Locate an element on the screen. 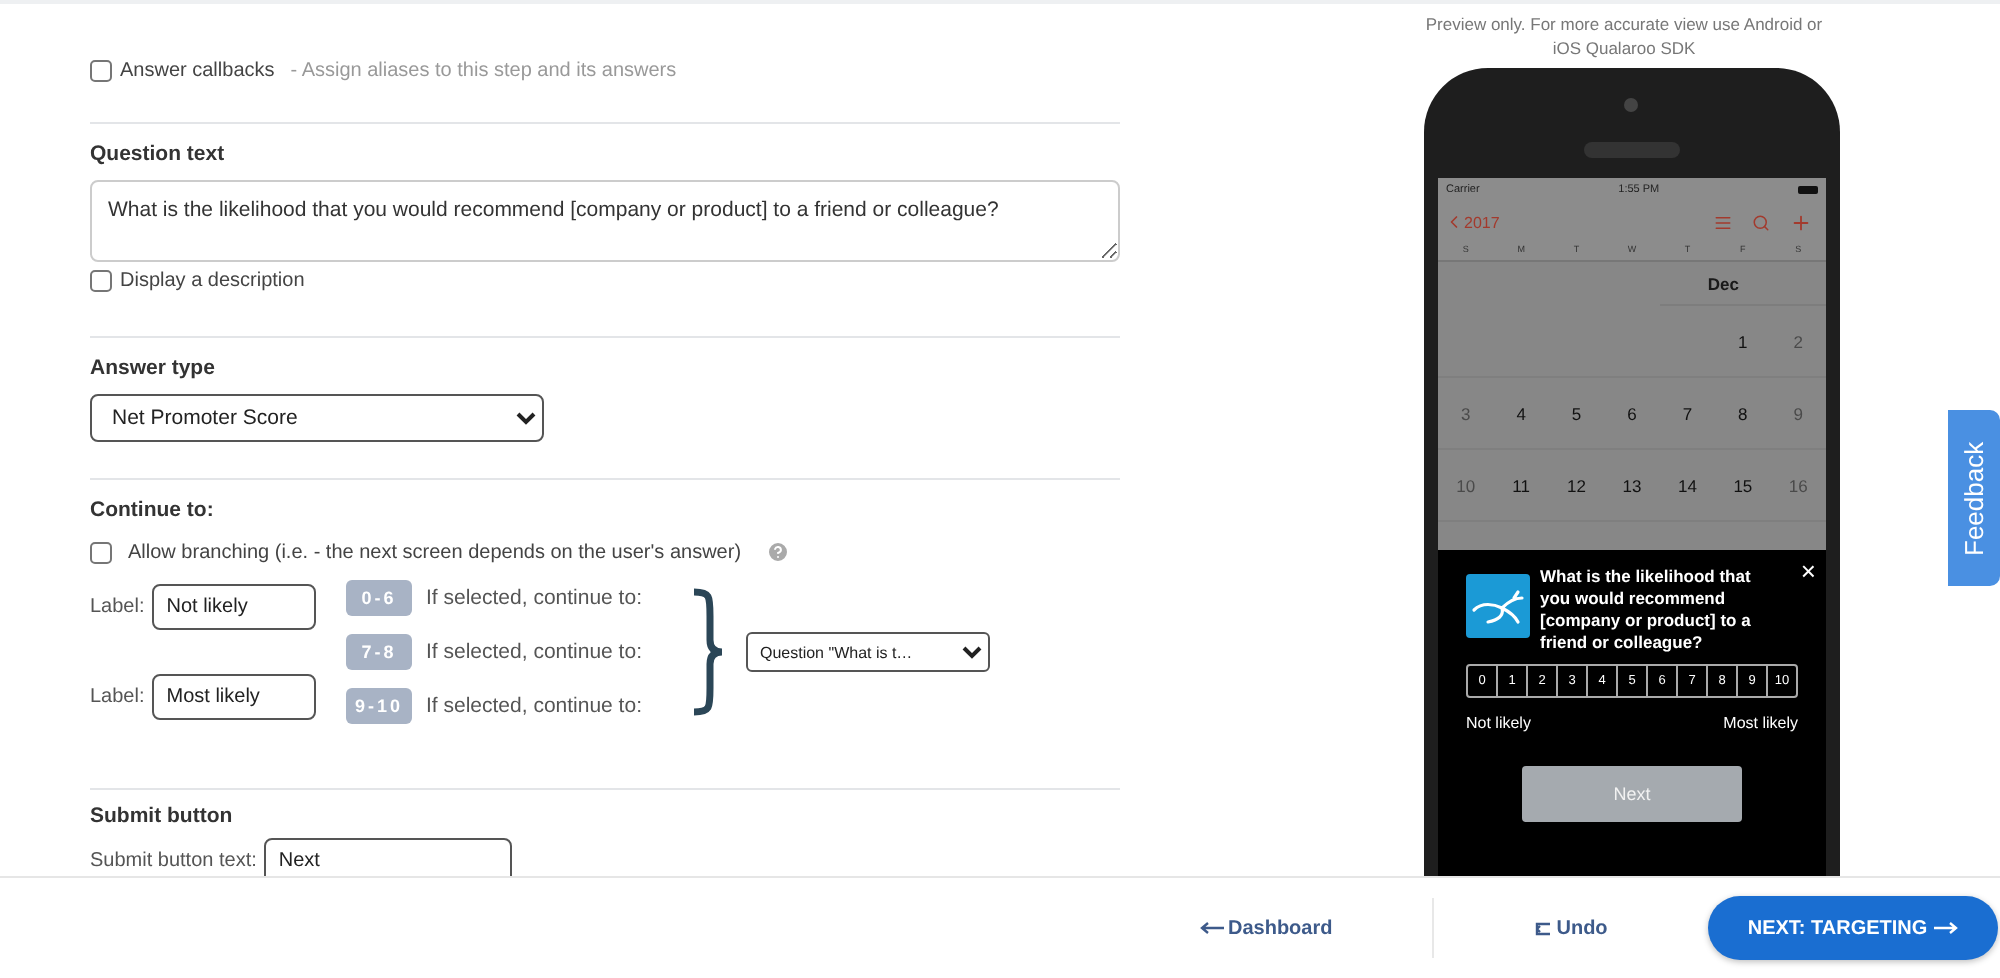 The width and height of the screenshot is (2000, 978). dashboard-link: Dashboard is located at coordinates (1266, 928).